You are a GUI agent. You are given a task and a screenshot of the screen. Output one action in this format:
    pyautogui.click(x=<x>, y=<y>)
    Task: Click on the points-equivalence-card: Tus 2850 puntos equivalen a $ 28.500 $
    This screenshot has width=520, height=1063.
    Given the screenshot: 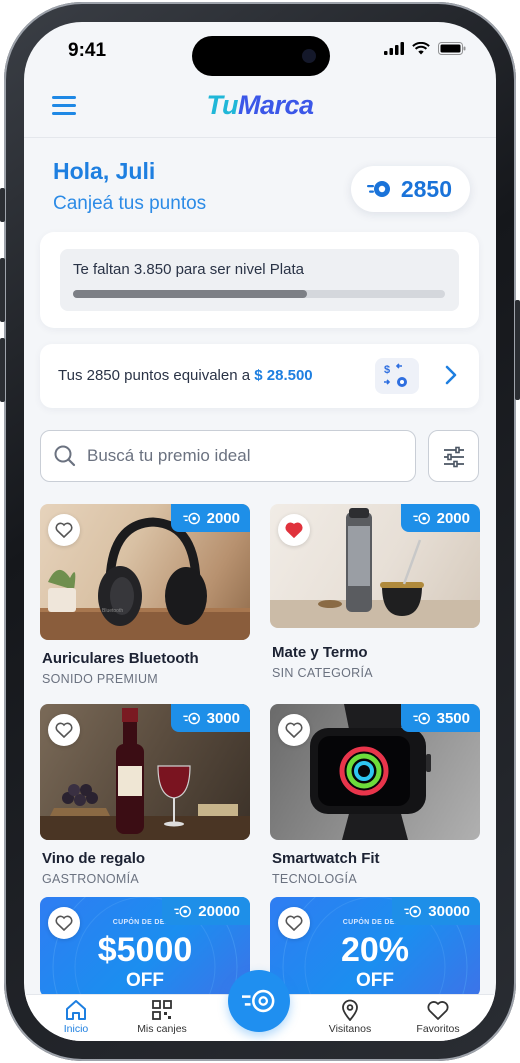 What is the action you would take?
    pyautogui.click(x=259, y=376)
    